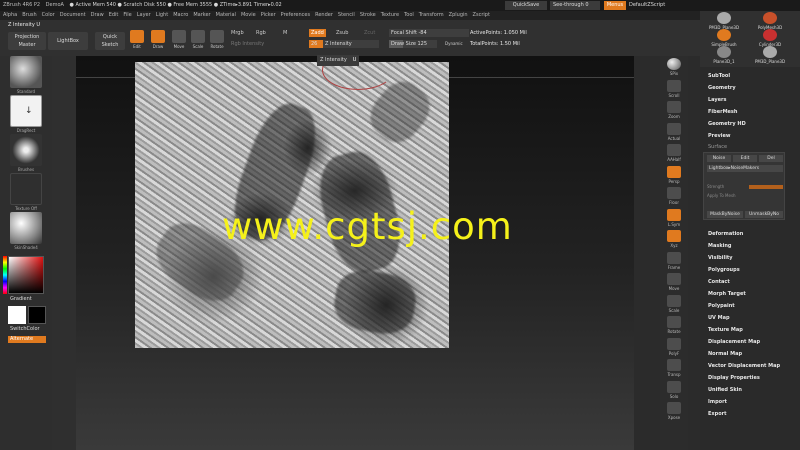 This screenshot has width=800, height=450. I want to click on see-through-slider: See-through 0, so click(575, 5).